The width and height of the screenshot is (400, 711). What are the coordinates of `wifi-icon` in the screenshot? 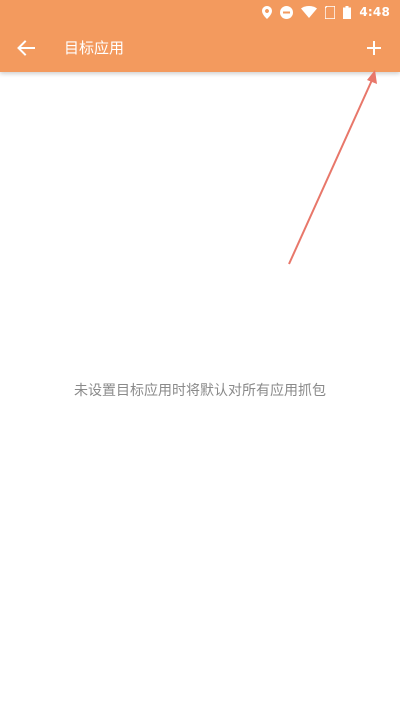 It's located at (309, 12).